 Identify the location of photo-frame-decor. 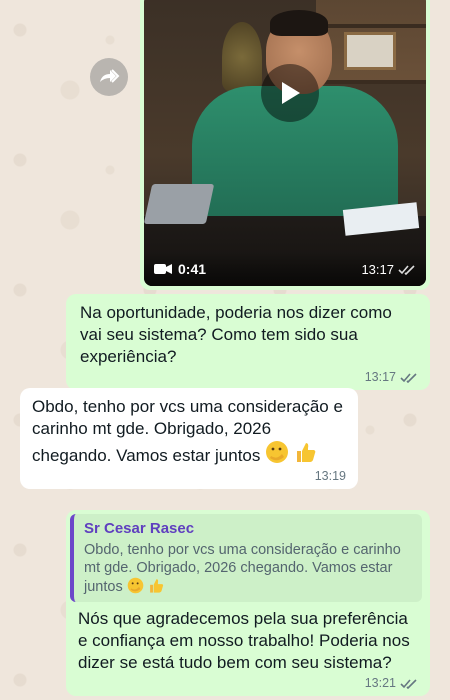
(370, 51).